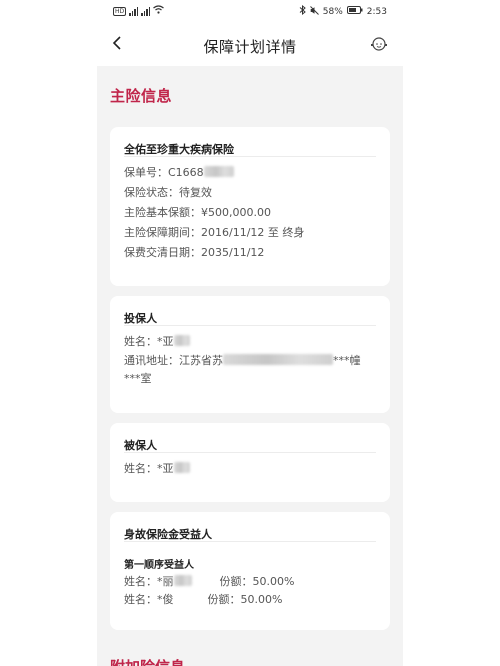 The width and height of the screenshot is (500, 666). Describe the element at coordinates (236, 212) in the screenshot. I see `base-sum-value: ¥500,000.00` at that location.